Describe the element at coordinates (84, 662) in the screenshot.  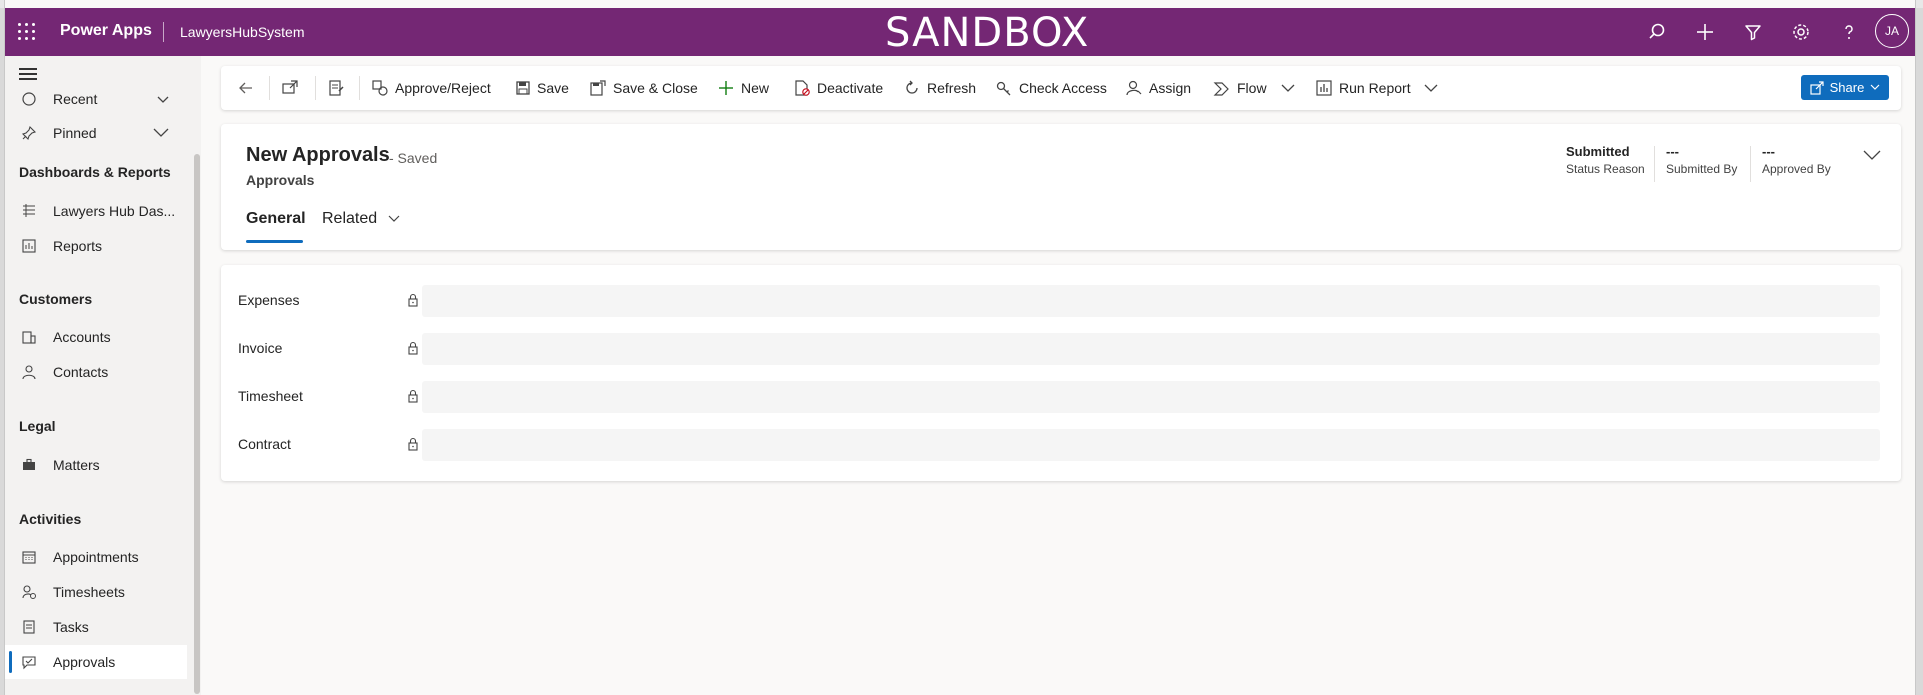
I see `sidebar-item-label: Approvals` at that location.